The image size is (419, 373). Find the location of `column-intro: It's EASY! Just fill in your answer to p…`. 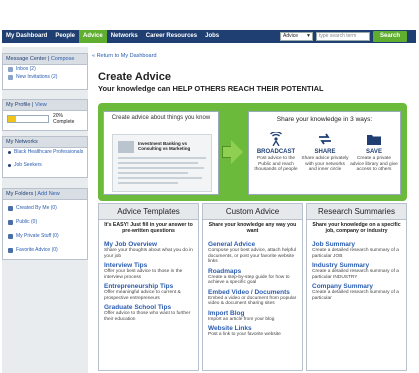

column-intro: It's EASY! Just fill in your answer to p… is located at coordinates (148, 228).